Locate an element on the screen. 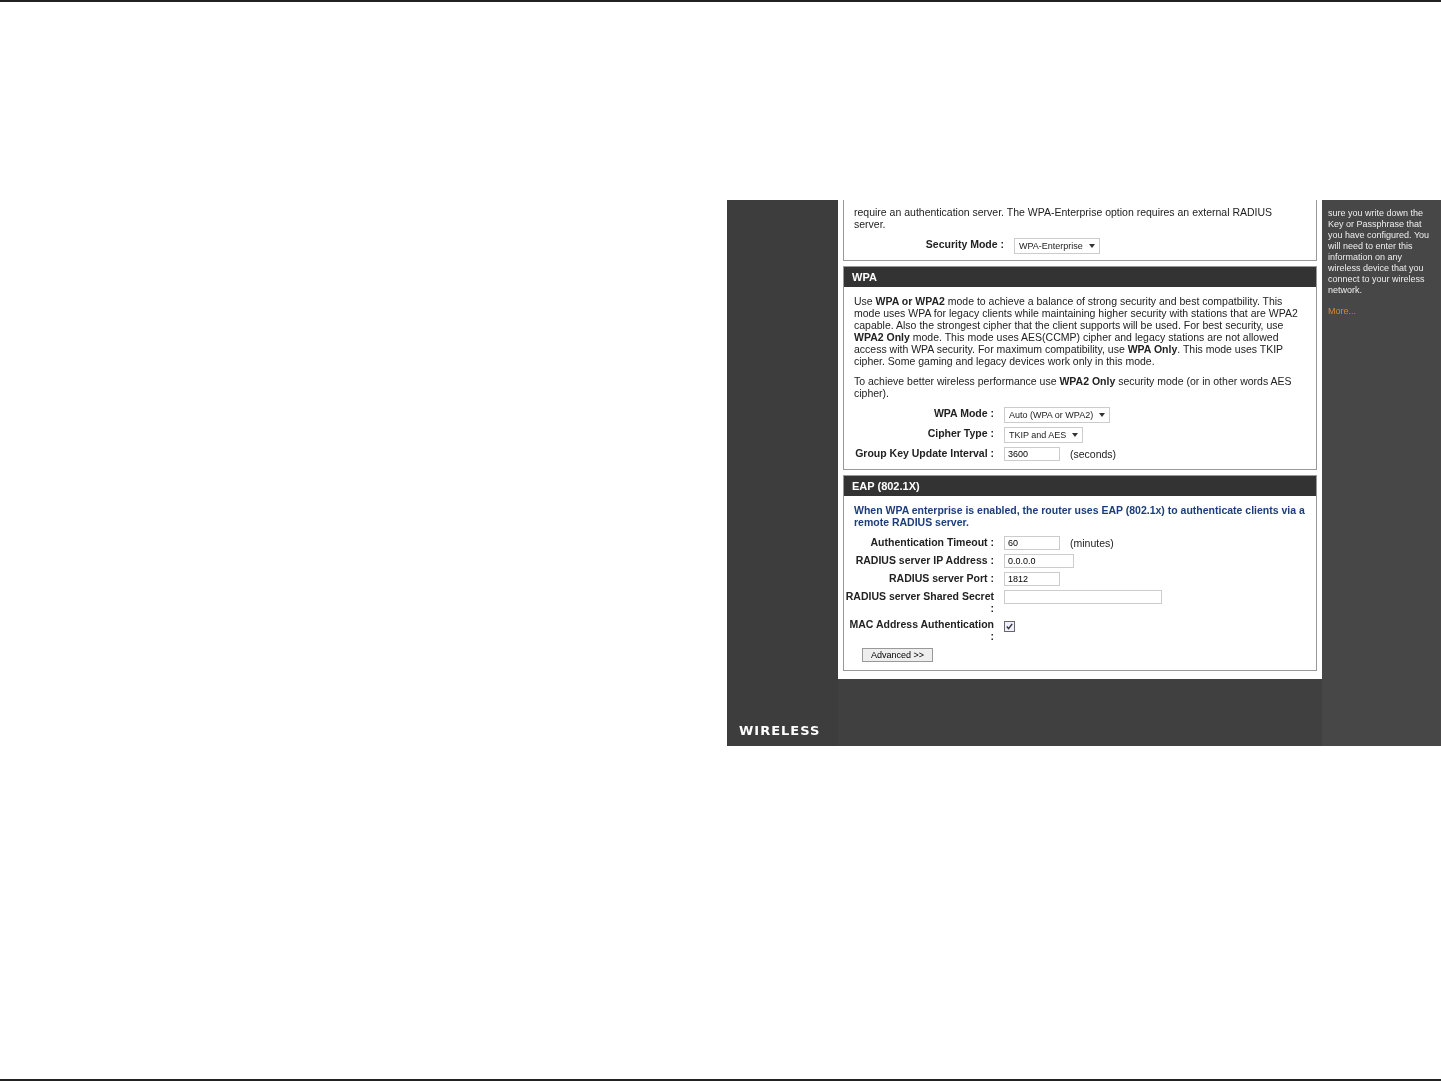 This screenshot has width=1441, height=1081. unit-label: (minutes) is located at coordinates (1092, 543).